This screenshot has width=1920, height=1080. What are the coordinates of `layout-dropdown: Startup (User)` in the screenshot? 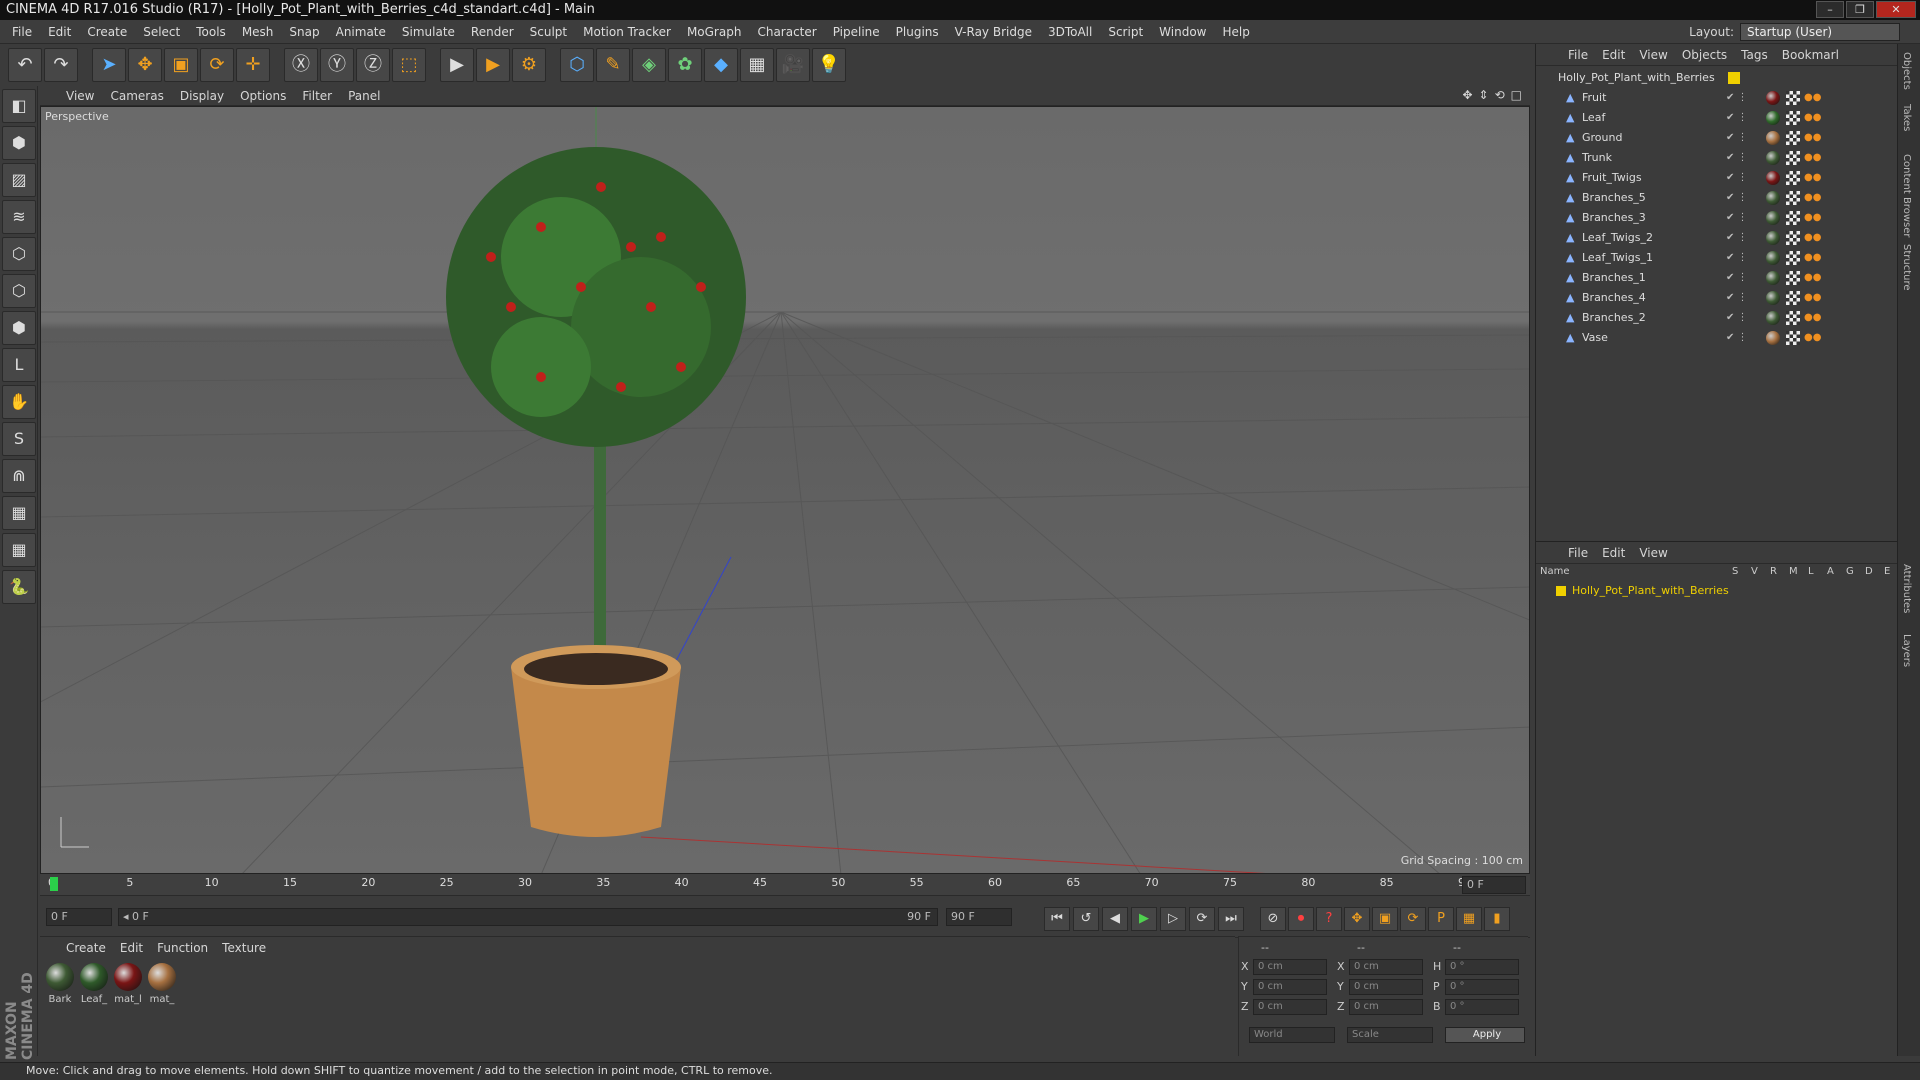 It's located at (1820, 32).